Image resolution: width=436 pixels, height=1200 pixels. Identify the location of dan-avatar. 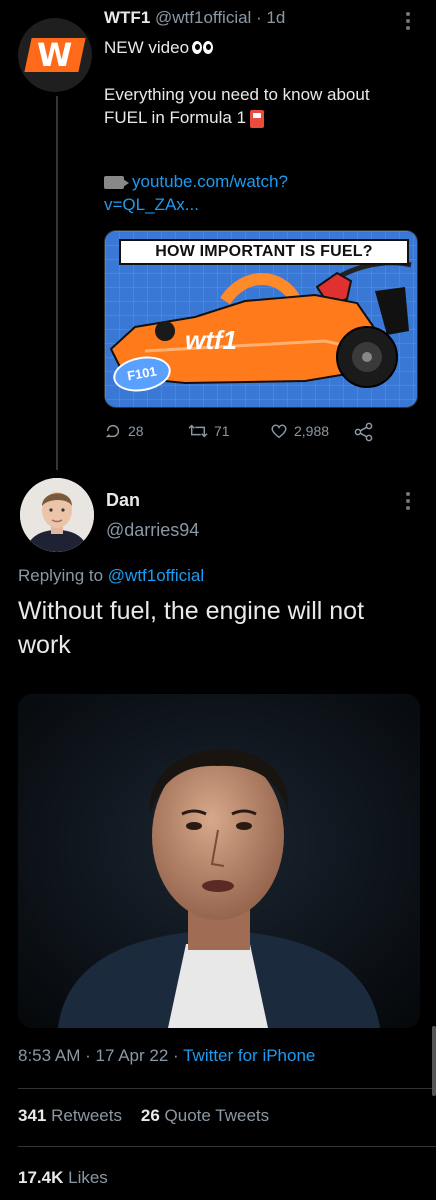
(57, 515).